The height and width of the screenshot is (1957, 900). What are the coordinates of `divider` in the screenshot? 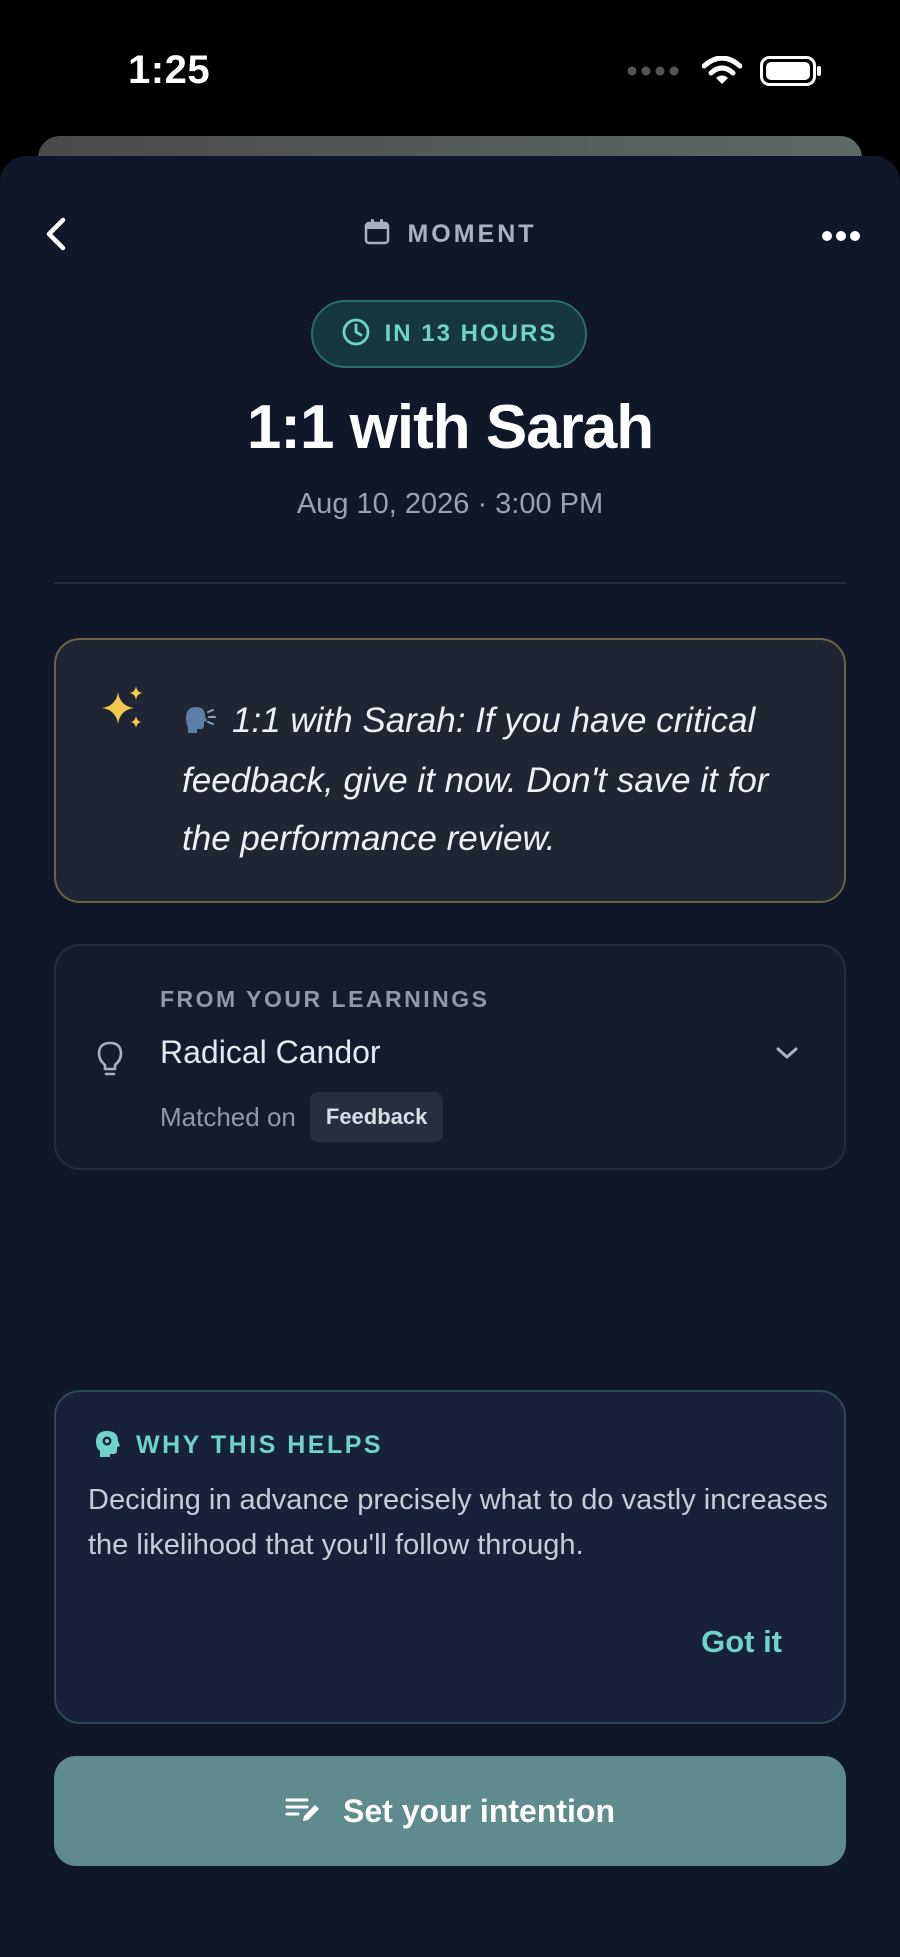 It's located at (450, 583).